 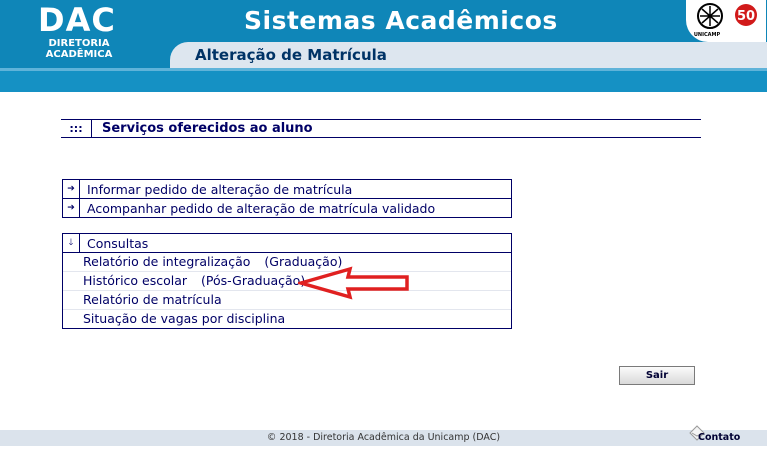 What do you see at coordinates (77, 20) in the screenshot?
I see `dac-logo: DAC` at bounding box center [77, 20].